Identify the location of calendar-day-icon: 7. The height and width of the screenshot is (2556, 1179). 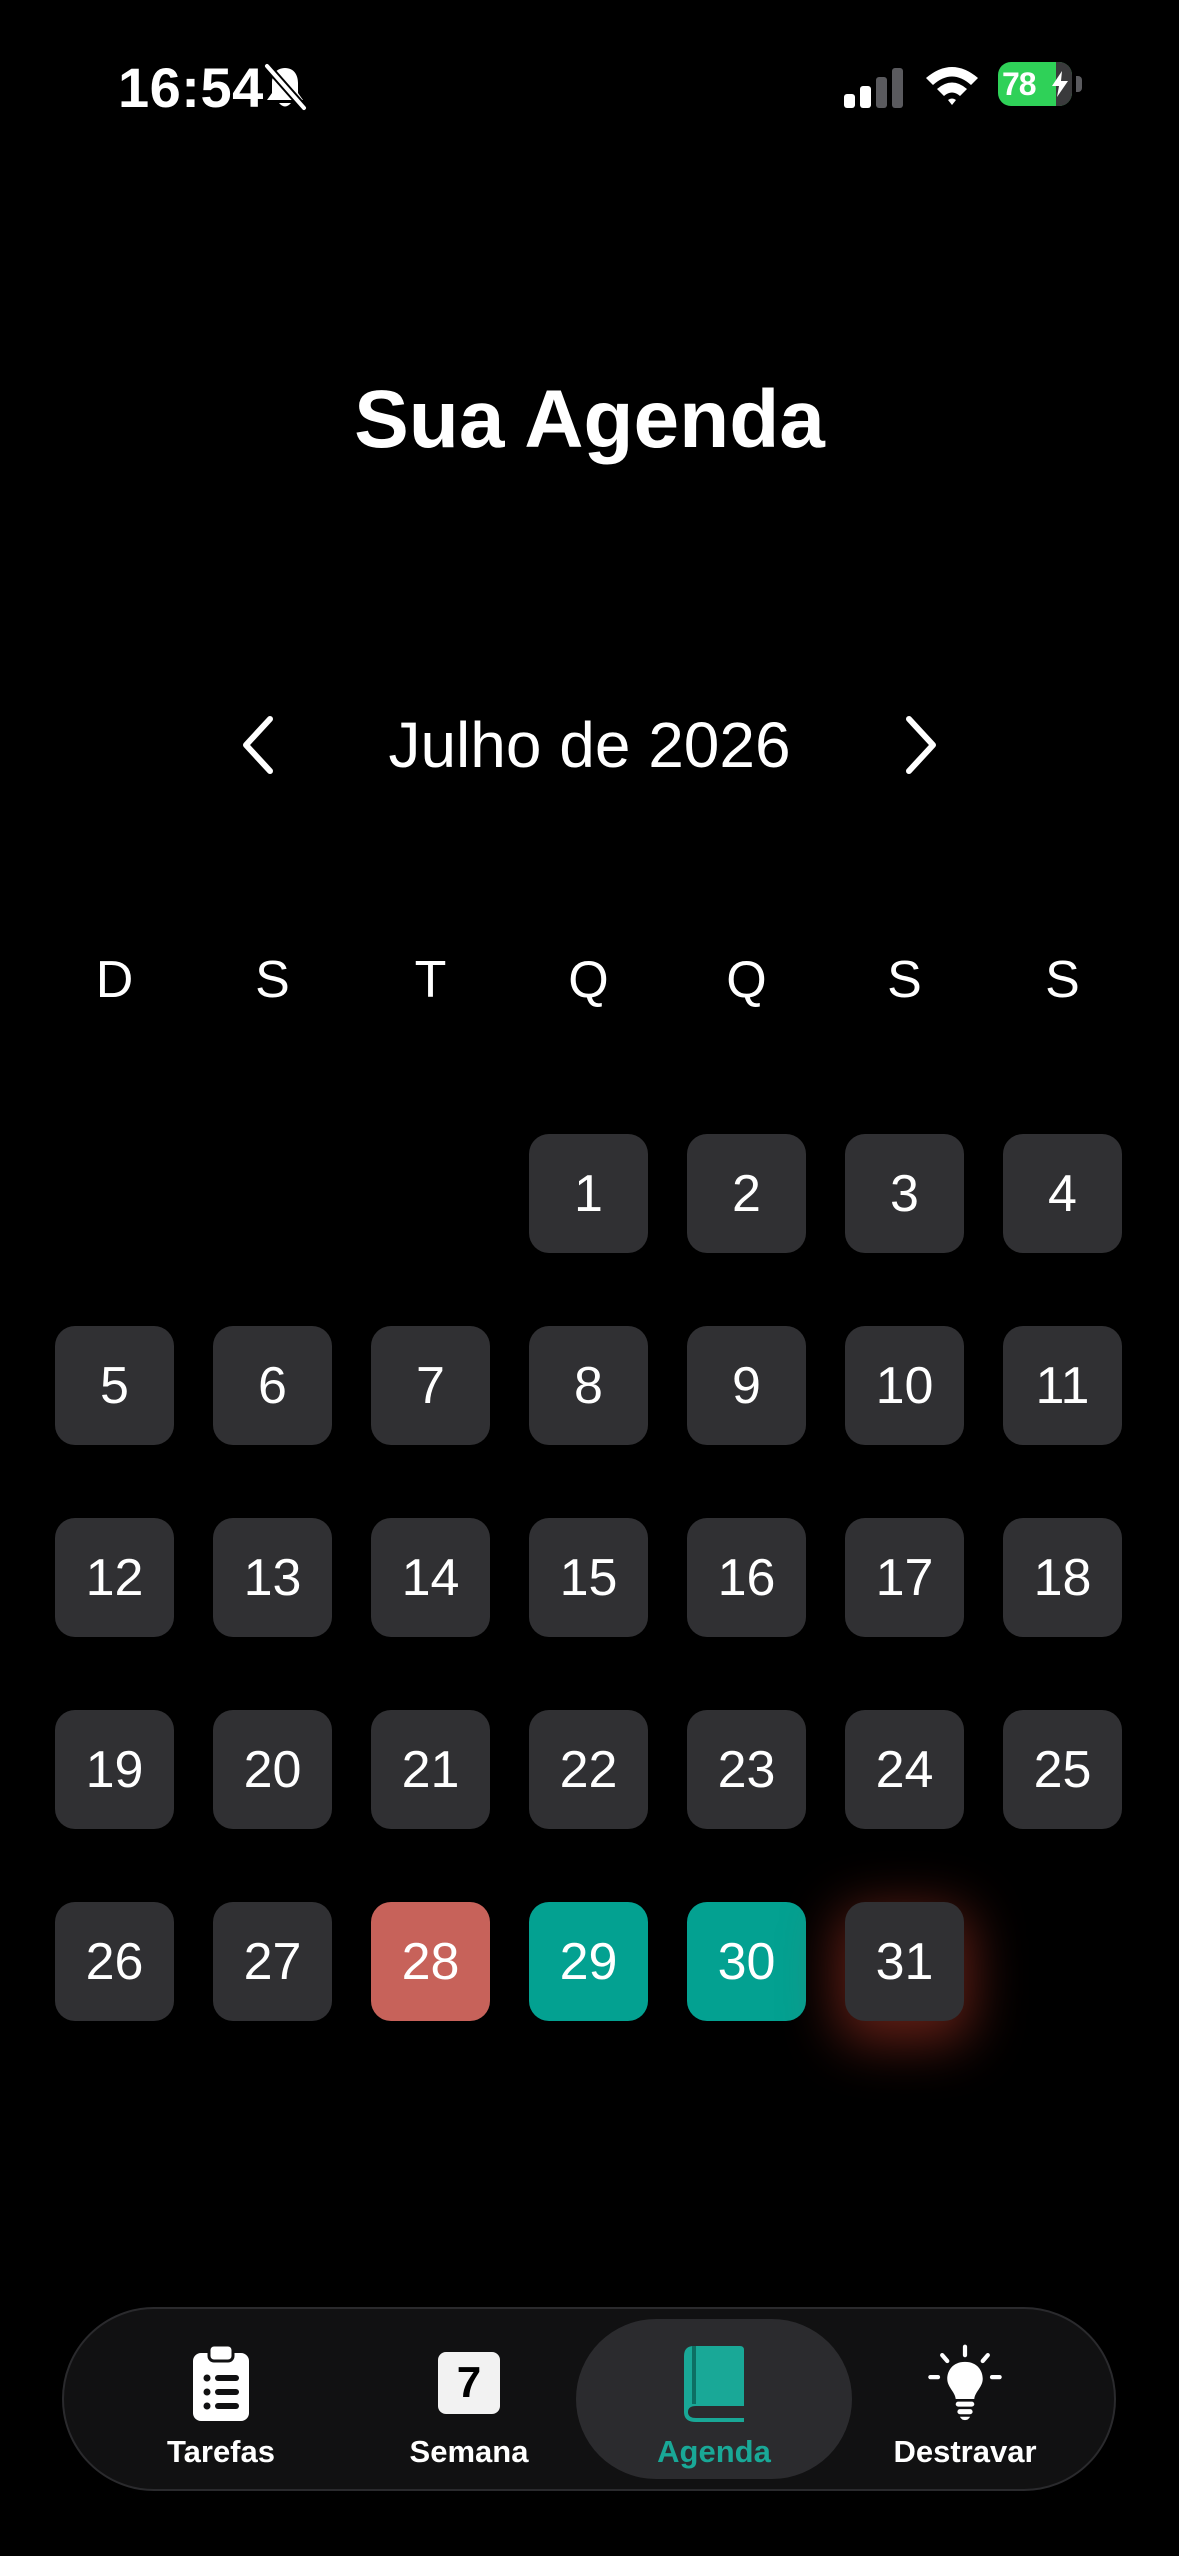
(469, 2383).